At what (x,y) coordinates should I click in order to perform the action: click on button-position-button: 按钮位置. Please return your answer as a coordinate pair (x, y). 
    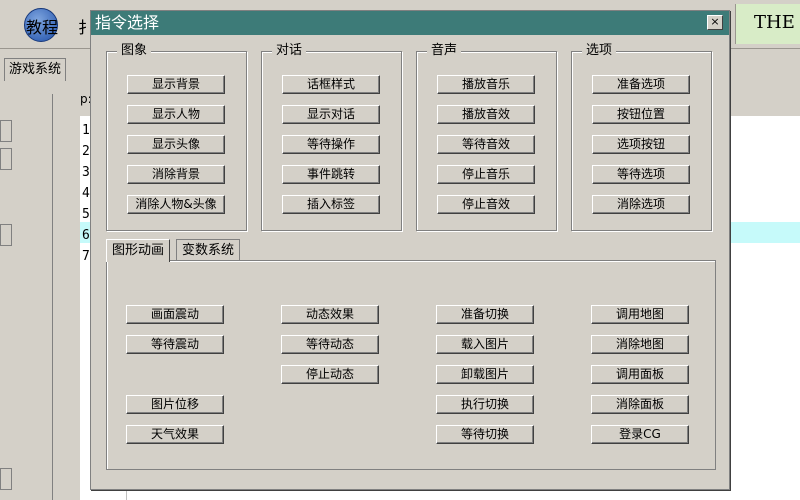
    Looking at the image, I should click on (641, 114).